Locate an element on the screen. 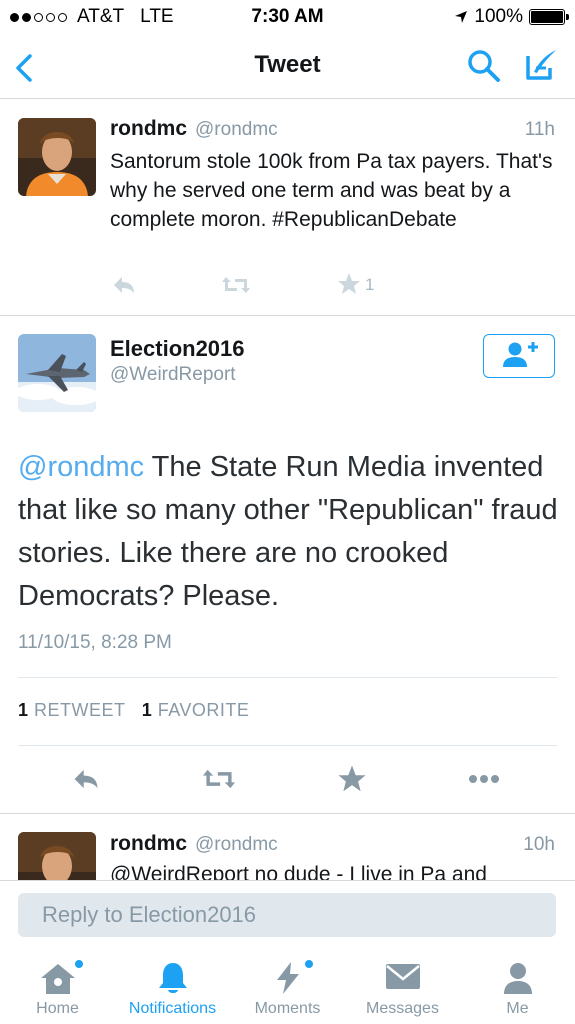 The height and width of the screenshot is (1024, 575). home-unread-dot is located at coordinates (79, 964).